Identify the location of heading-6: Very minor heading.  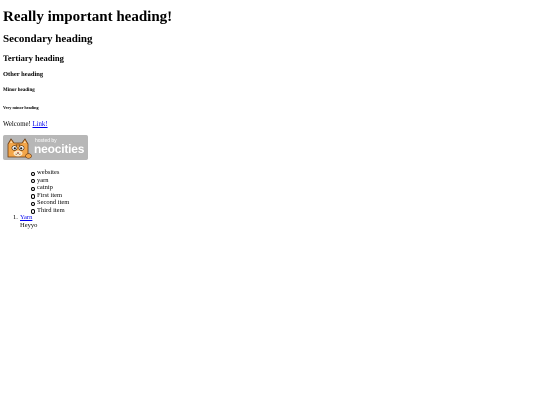
(21, 107).